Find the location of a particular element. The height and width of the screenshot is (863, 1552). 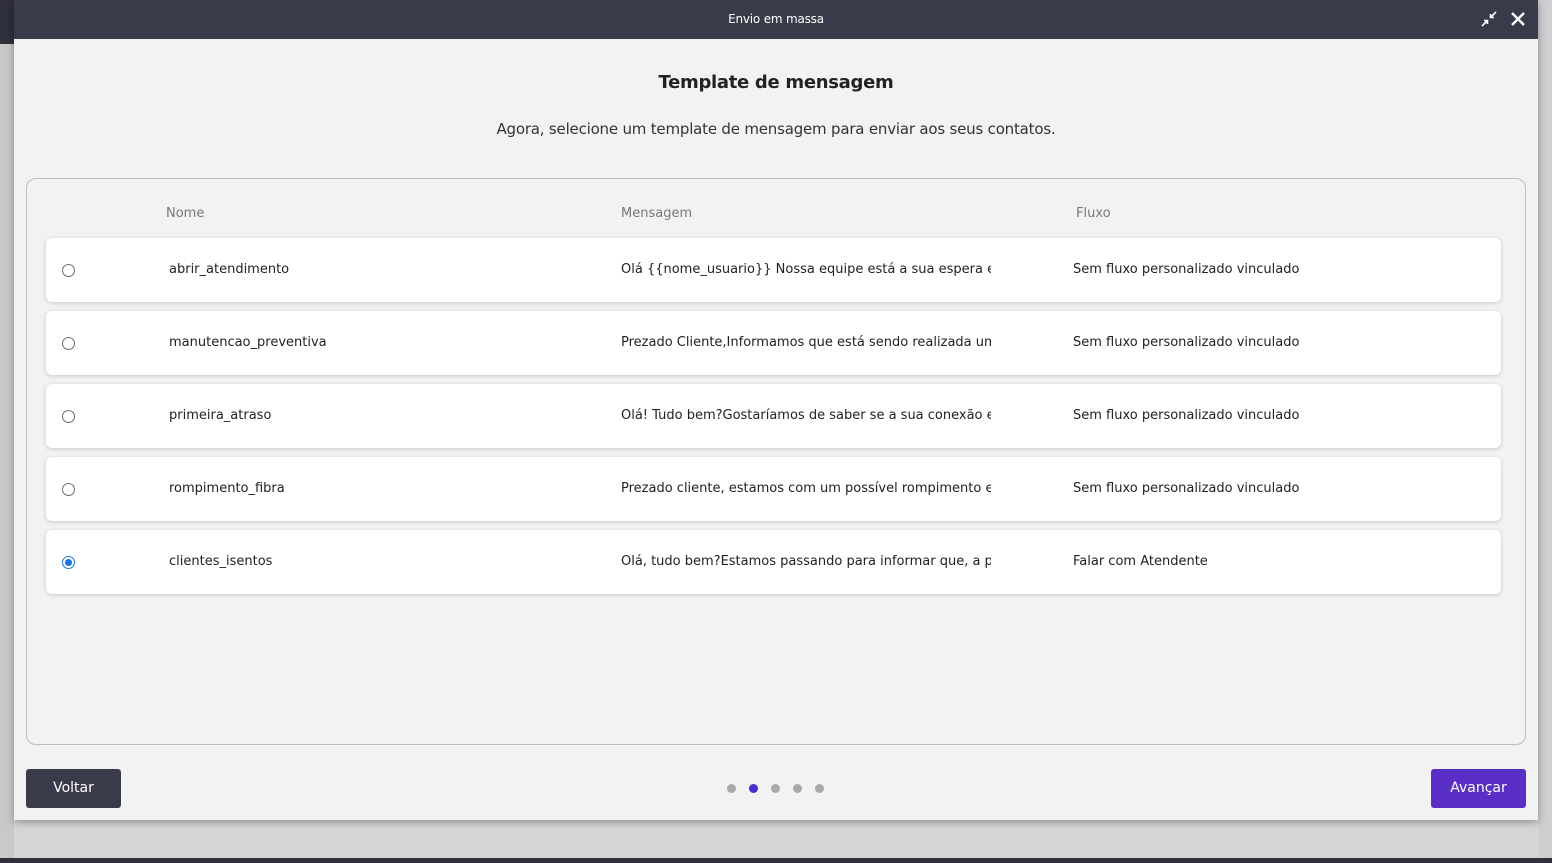

modal-header: Envio em massa is located at coordinates (776, 19).